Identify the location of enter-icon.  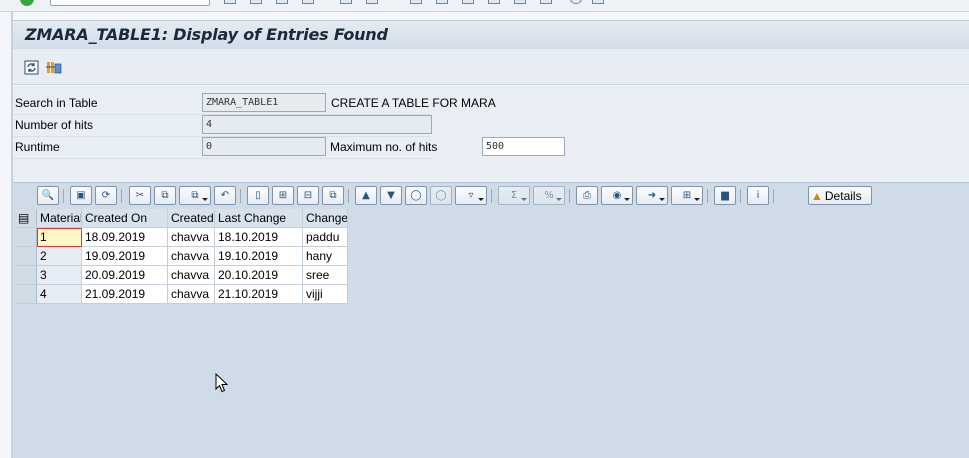
(27, 3).